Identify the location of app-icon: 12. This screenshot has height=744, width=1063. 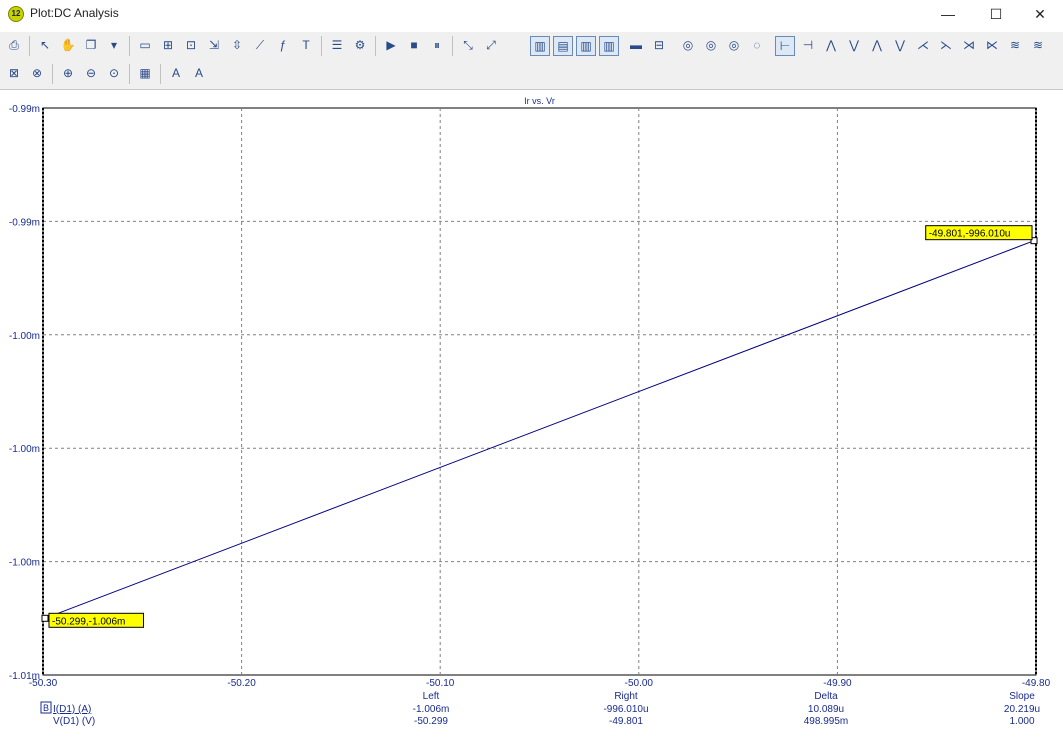
(16, 14).